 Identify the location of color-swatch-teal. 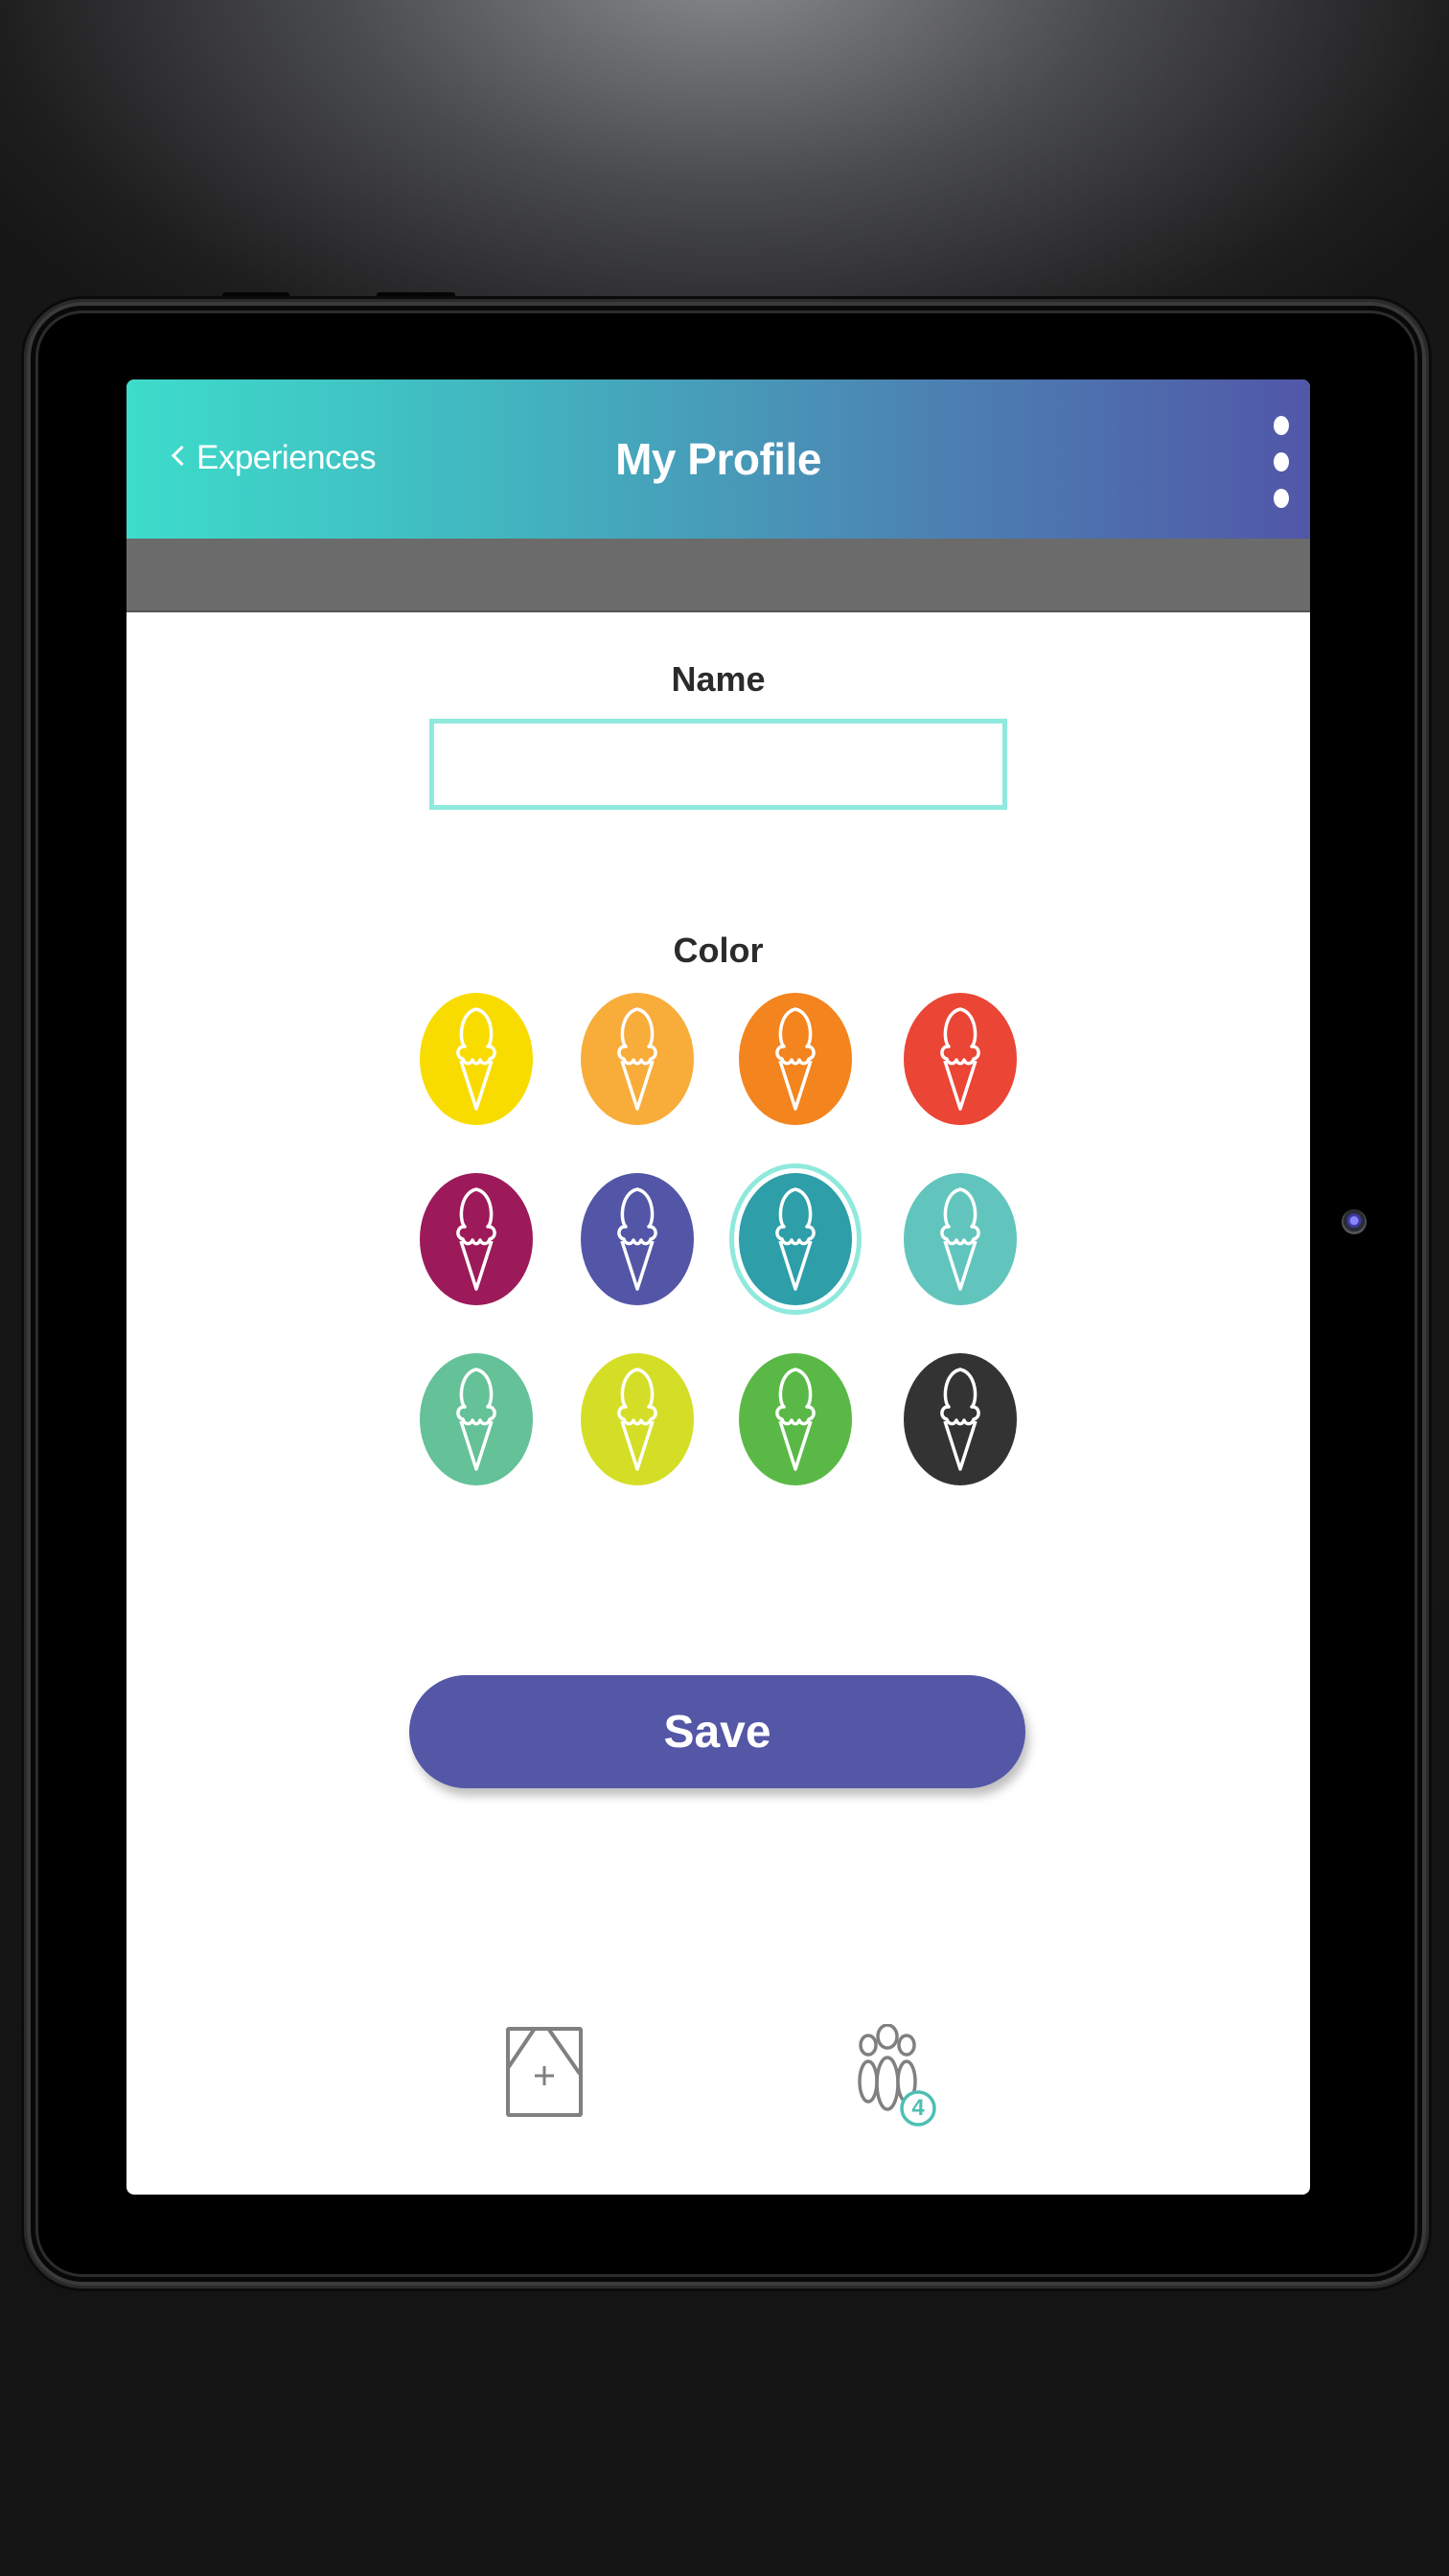
(795, 1239).